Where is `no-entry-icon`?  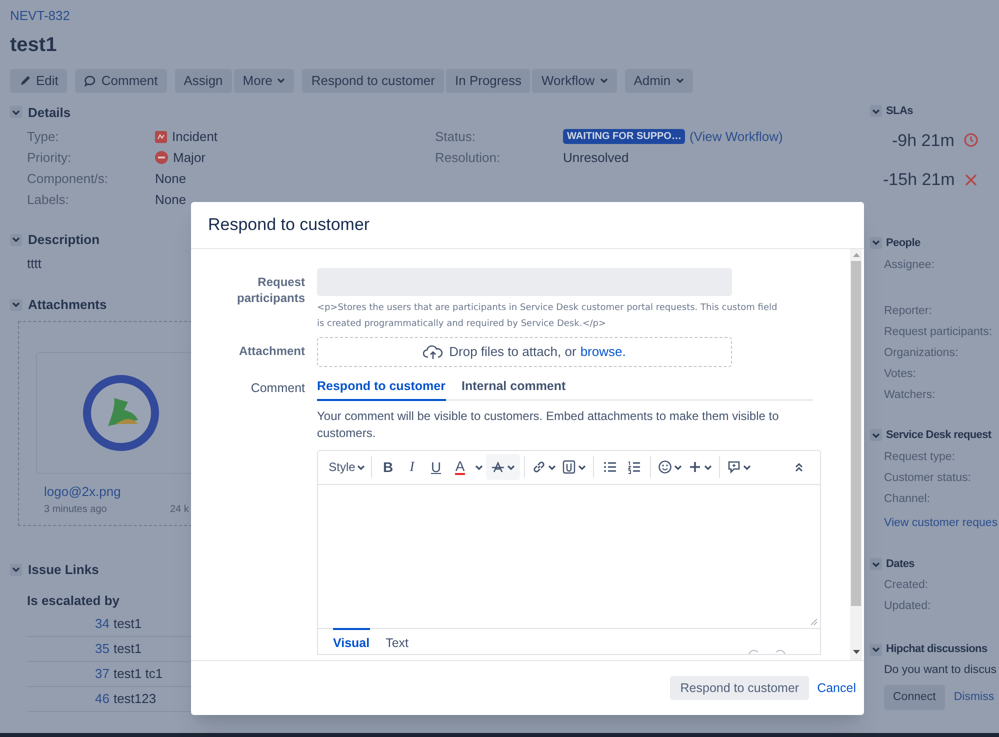 no-entry-icon is located at coordinates (161, 157).